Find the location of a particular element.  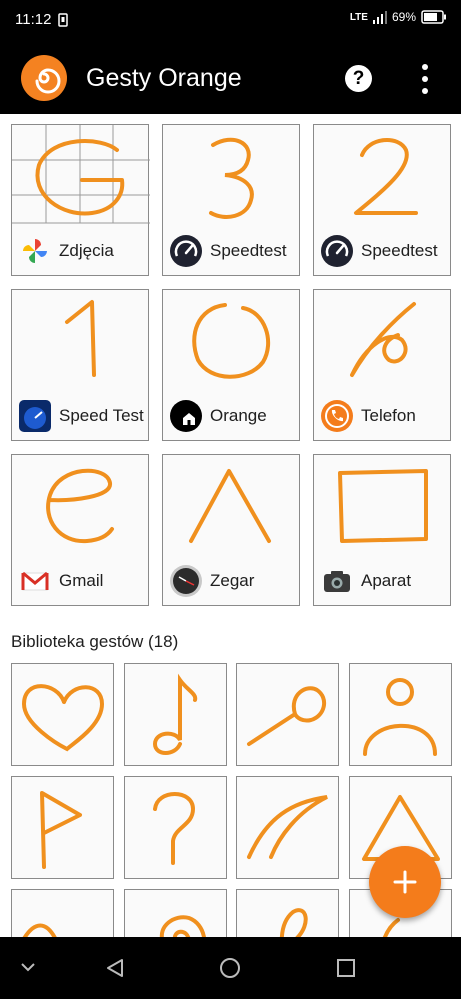

more-vert-icon is located at coordinates (425, 67).